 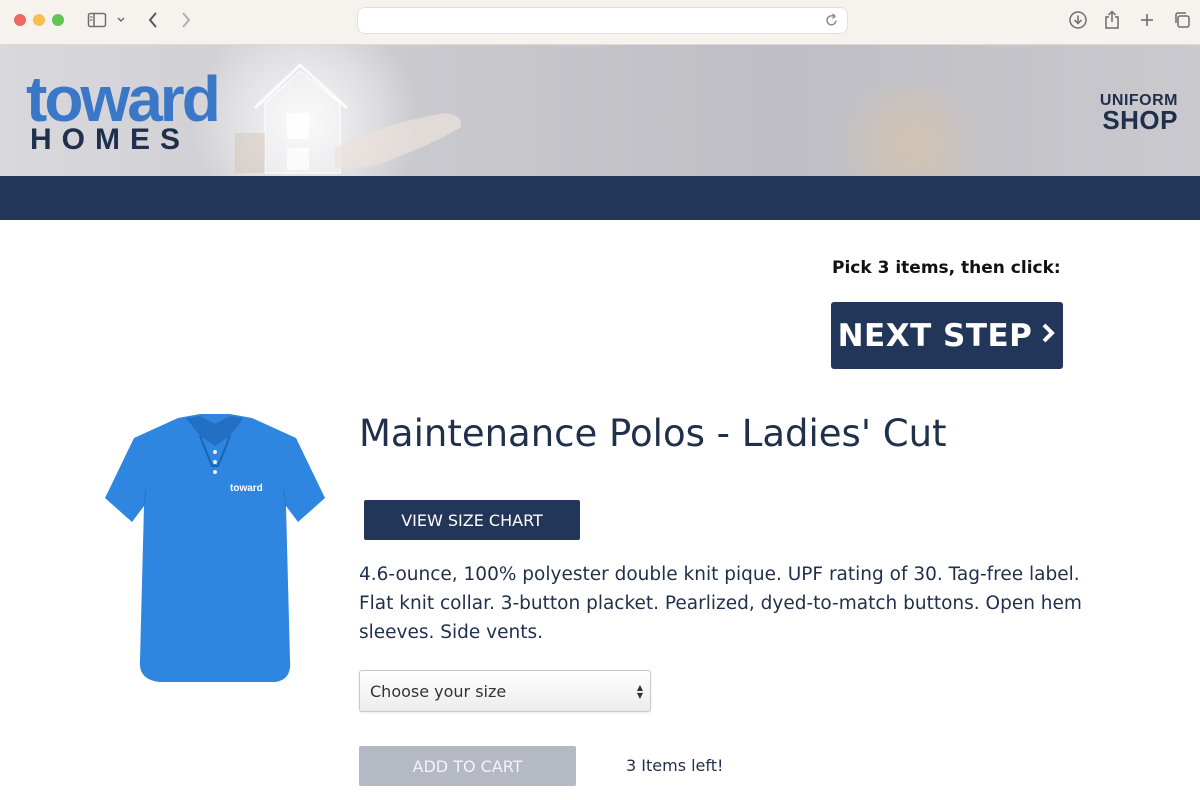 I want to click on polo-shirt-image: toward, so click(x=215, y=548).